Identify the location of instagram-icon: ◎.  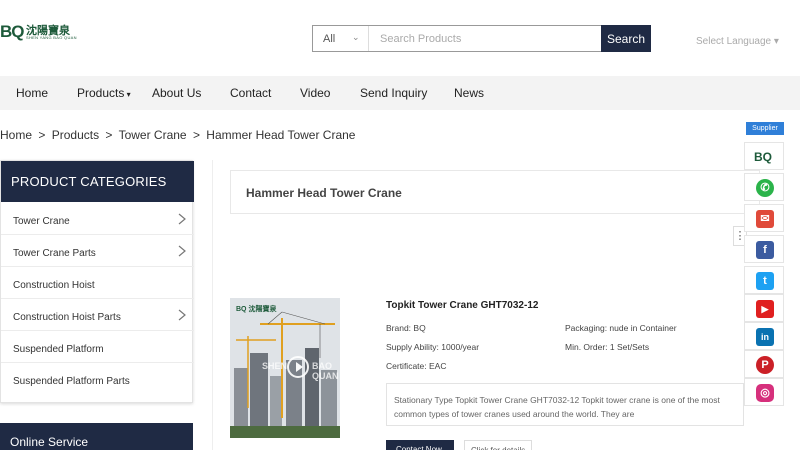
(765, 393).